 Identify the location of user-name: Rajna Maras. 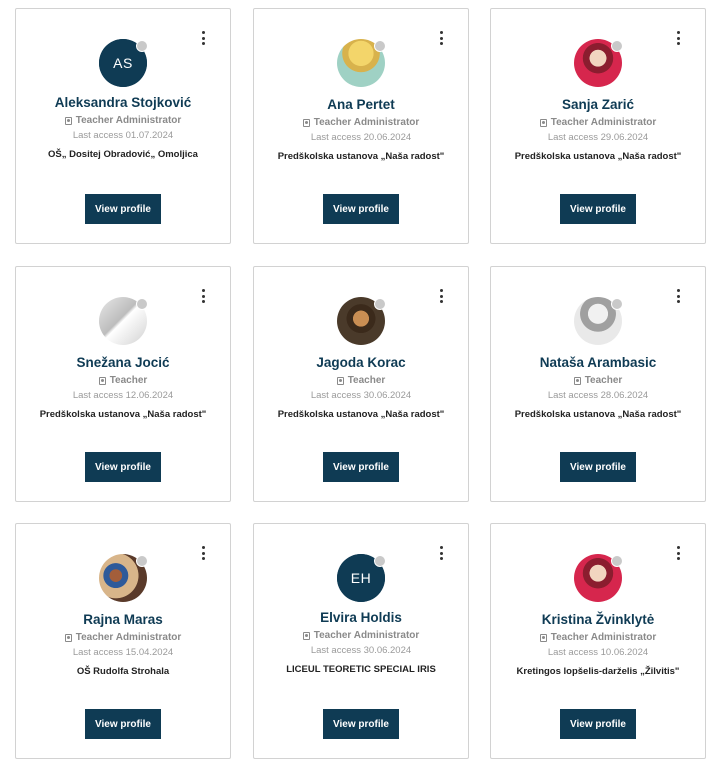
(123, 619).